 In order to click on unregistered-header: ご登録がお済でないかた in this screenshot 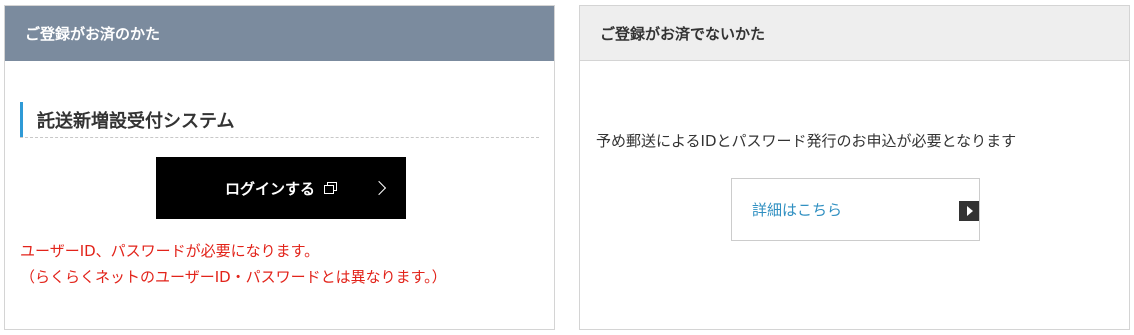, I will do `click(854, 33)`.